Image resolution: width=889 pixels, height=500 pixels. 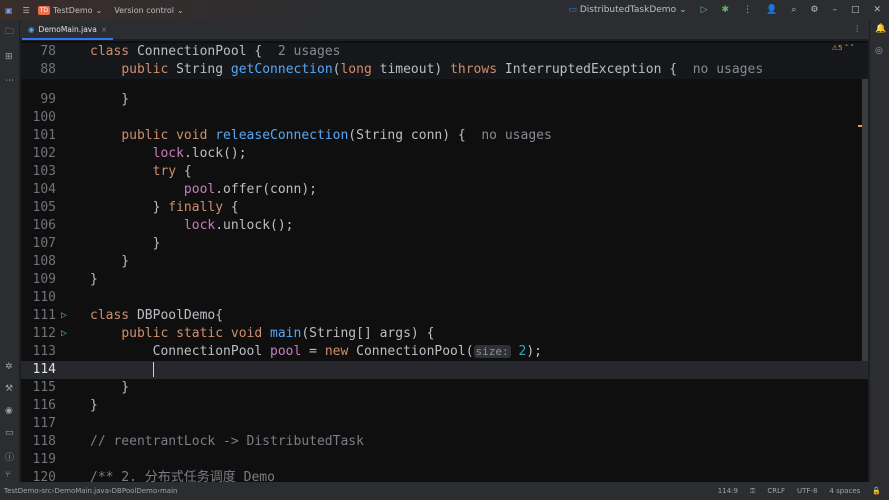 What do you see at coordinates (46, 491) in the screenshot?
I see `breadcrumb-item: src` at bounding box center [46, 491].